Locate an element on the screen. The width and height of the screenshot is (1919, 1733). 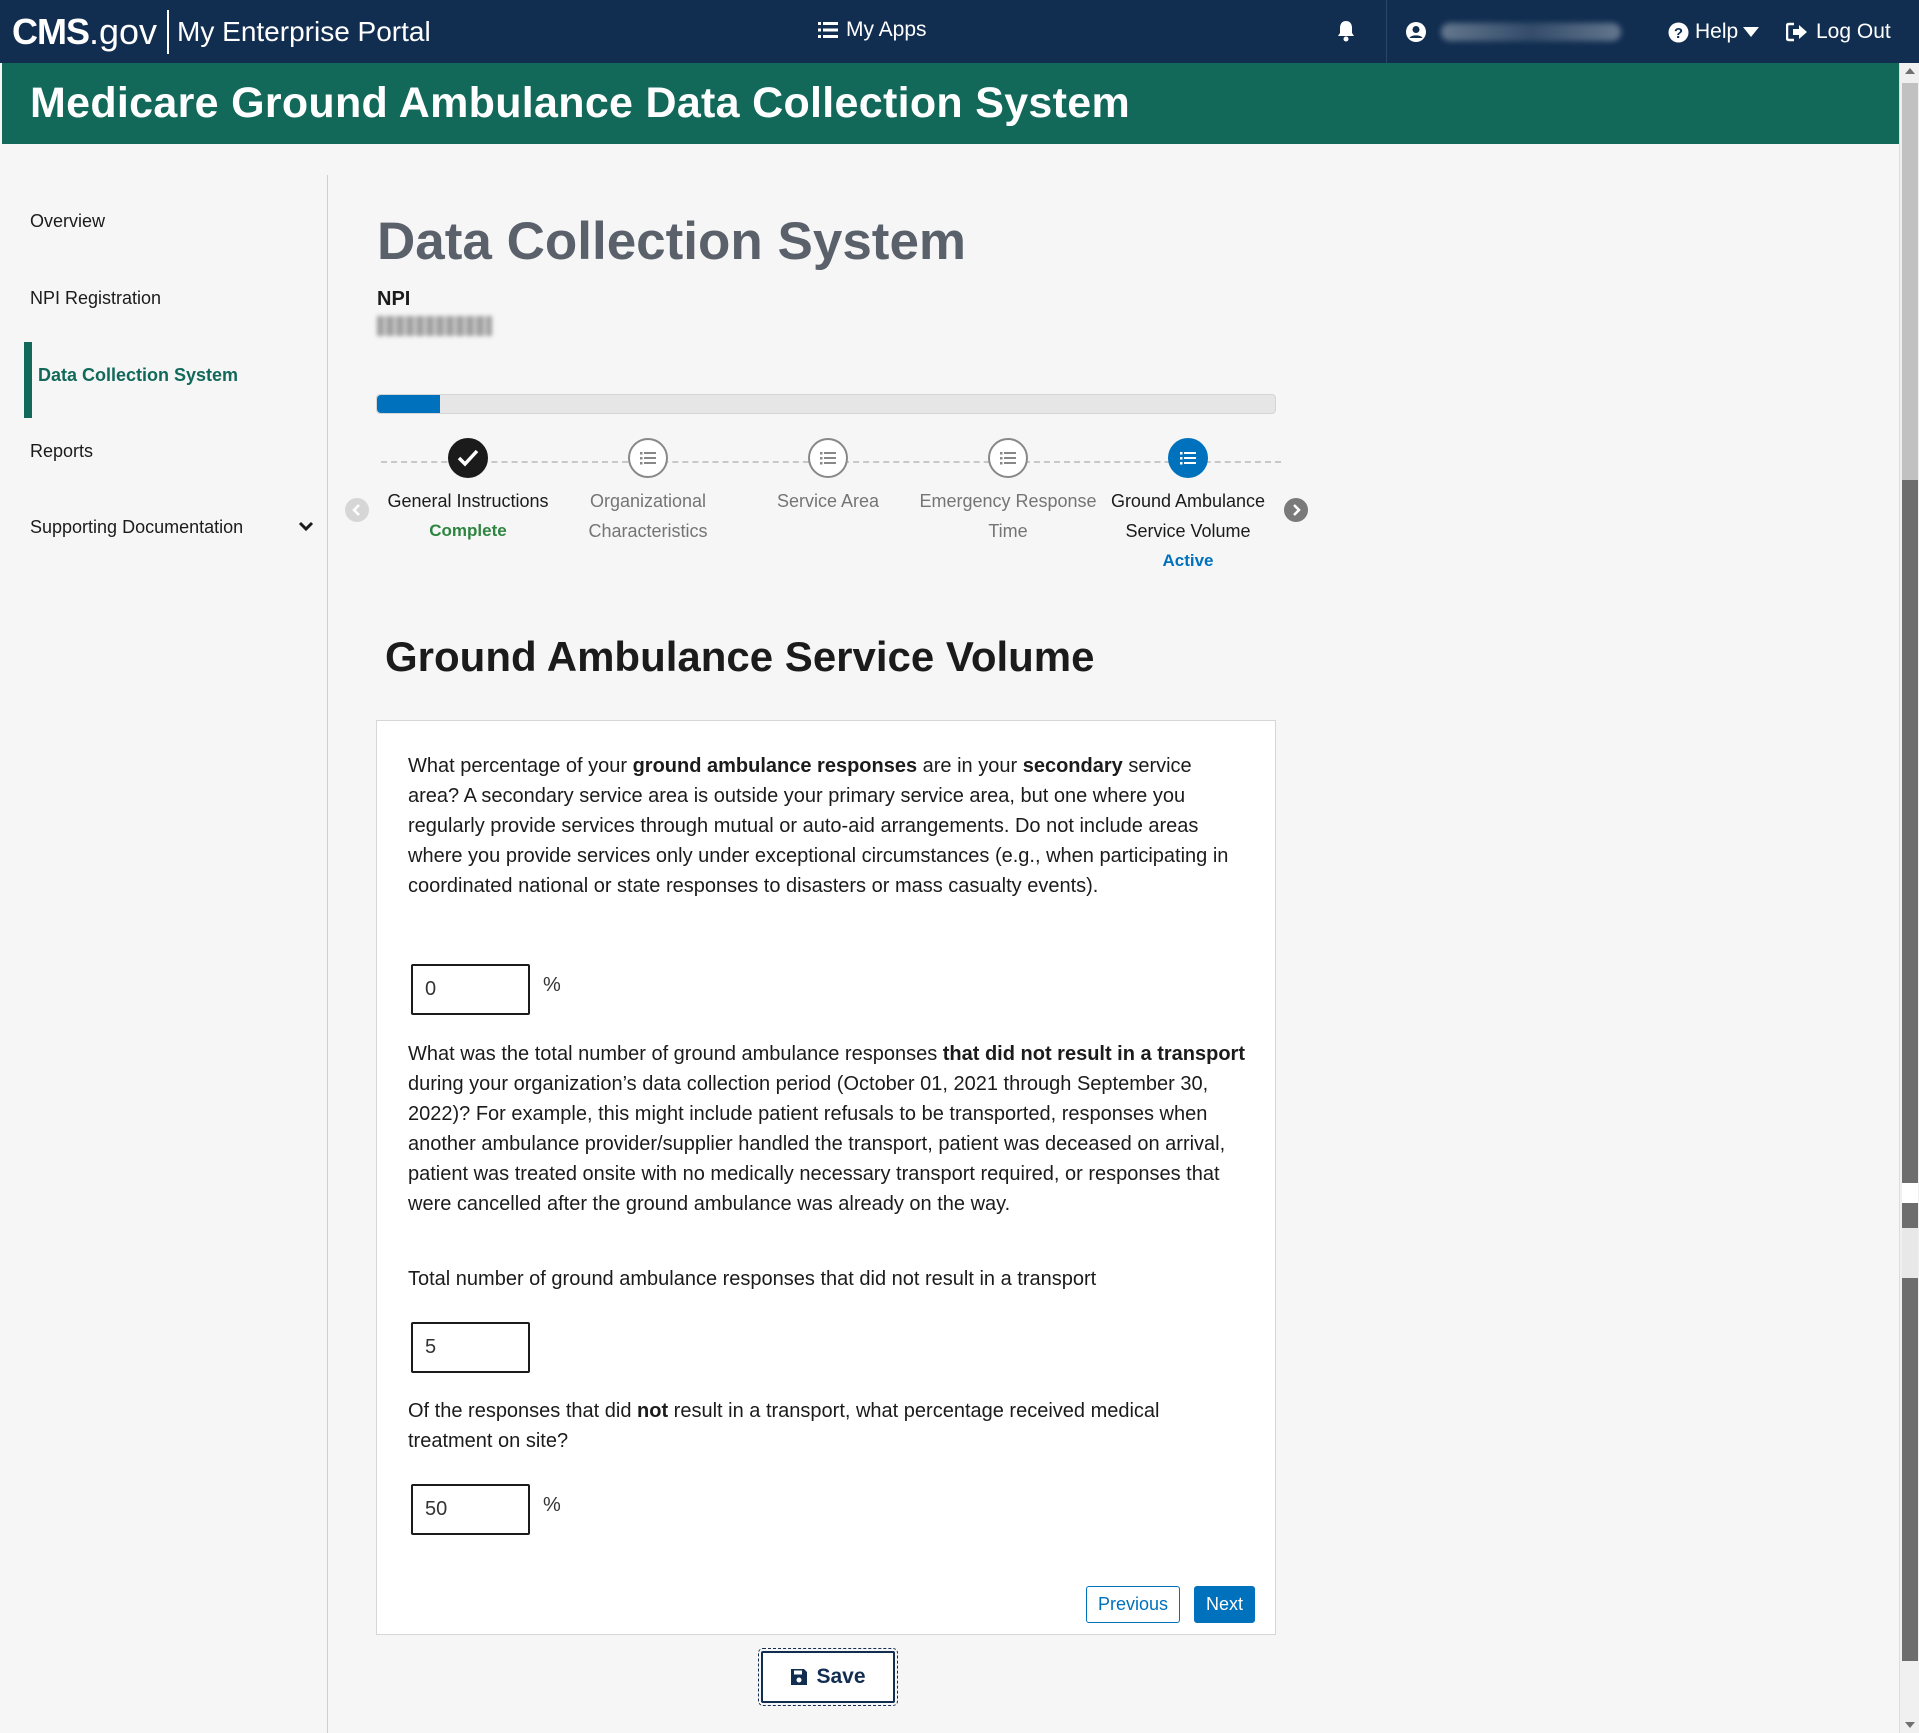
step-label: Service Area is located at coordinates (828, 501).